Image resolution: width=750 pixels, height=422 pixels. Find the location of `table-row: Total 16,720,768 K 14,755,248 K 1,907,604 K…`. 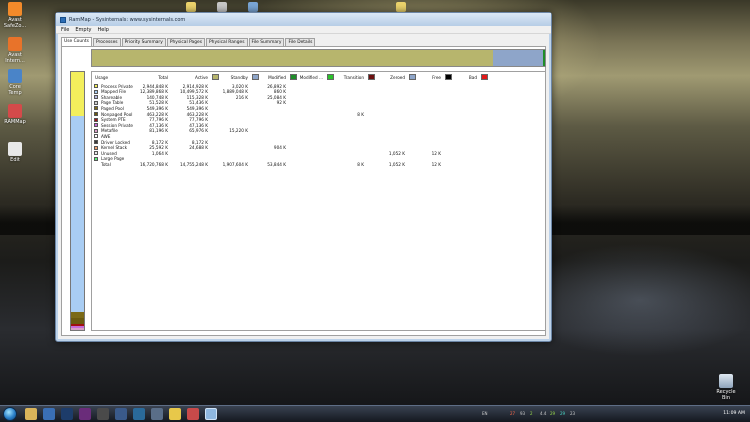

table-row: Total 16,720,768 K 14,755,248 K 1,907,604 K… is located at coordinates (318, 164).